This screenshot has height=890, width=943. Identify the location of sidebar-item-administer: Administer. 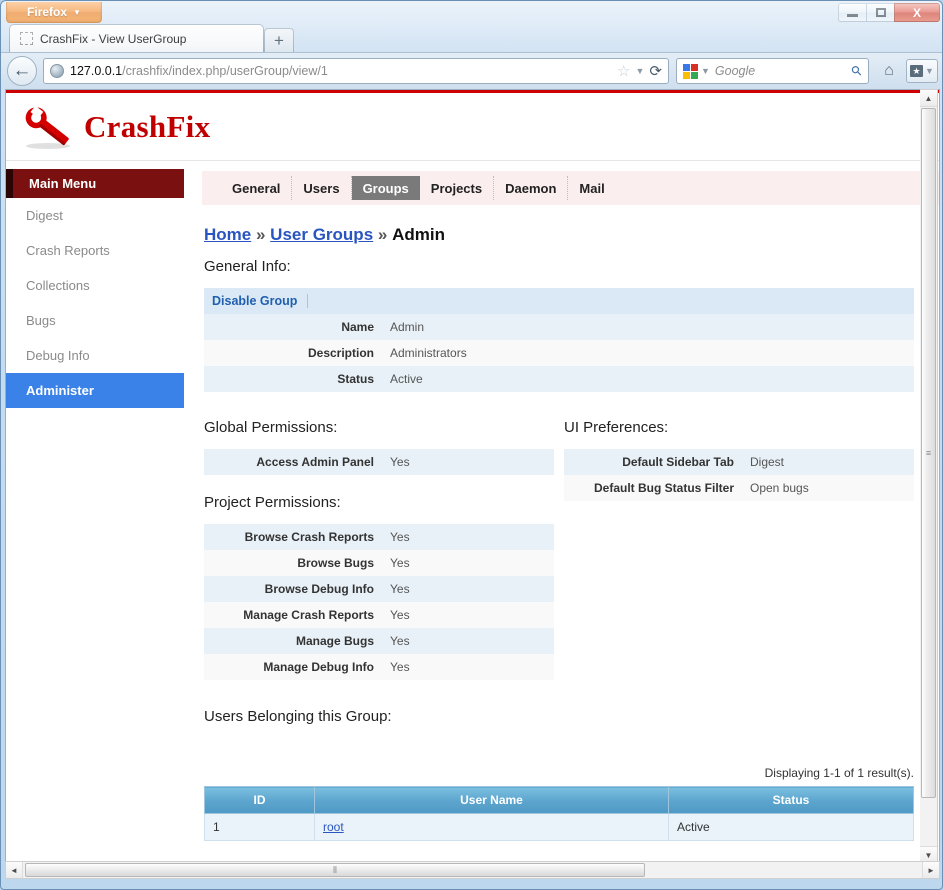
(95, 390).